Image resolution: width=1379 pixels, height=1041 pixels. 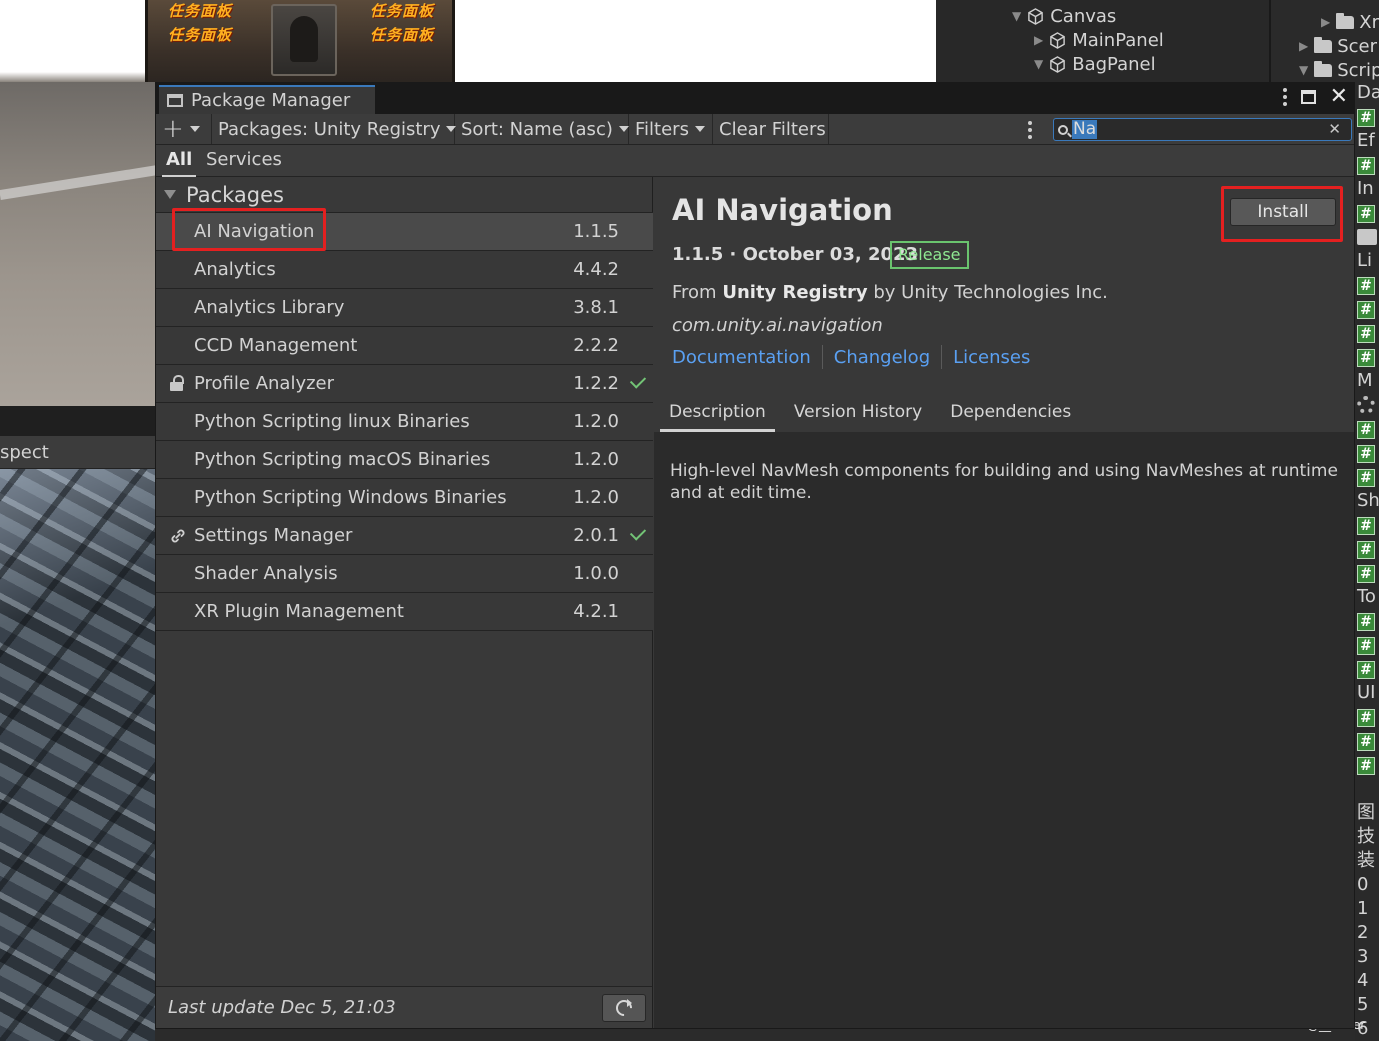 I want to click on project-folder-item: Sh, so click(x=1368, y=501).